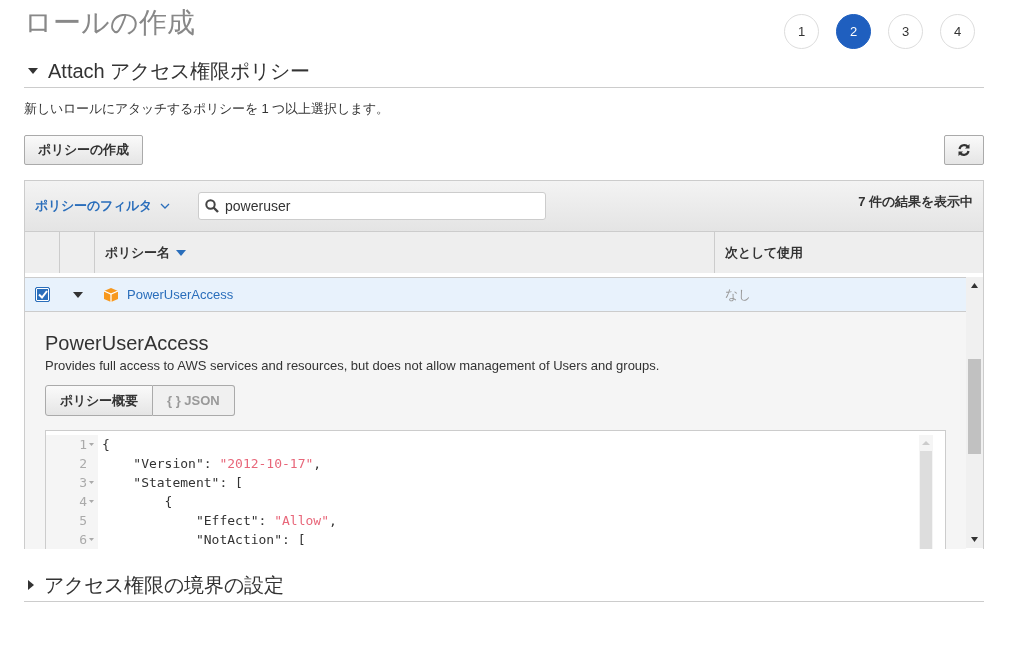 The height and width of the screenshot is (646, 1009). What do you see at coordinates (212, 206) in the screenshot?
I see `search-icon` at bounding box center [212, 206].